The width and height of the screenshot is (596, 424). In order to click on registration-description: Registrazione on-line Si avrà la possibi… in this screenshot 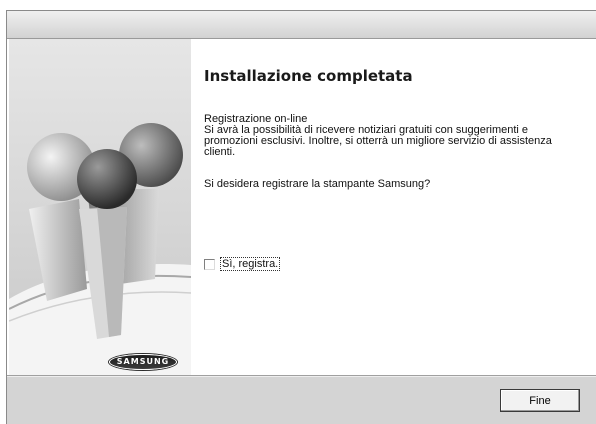, I will do `click(396, 136)`.